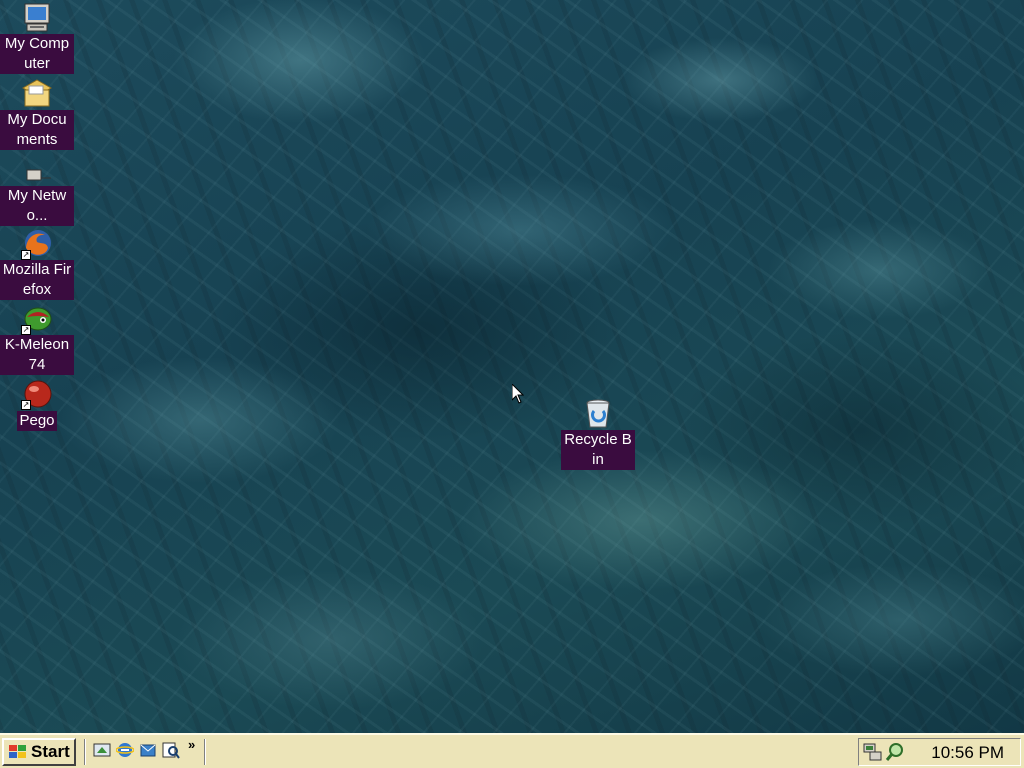 The width and height of the screenshot is (1024, 768). What do you see at coordinates (598, 450) in the screenshot?
I see `desktop-icon-label: Recycle Bin` at bounding box center [598, 450].